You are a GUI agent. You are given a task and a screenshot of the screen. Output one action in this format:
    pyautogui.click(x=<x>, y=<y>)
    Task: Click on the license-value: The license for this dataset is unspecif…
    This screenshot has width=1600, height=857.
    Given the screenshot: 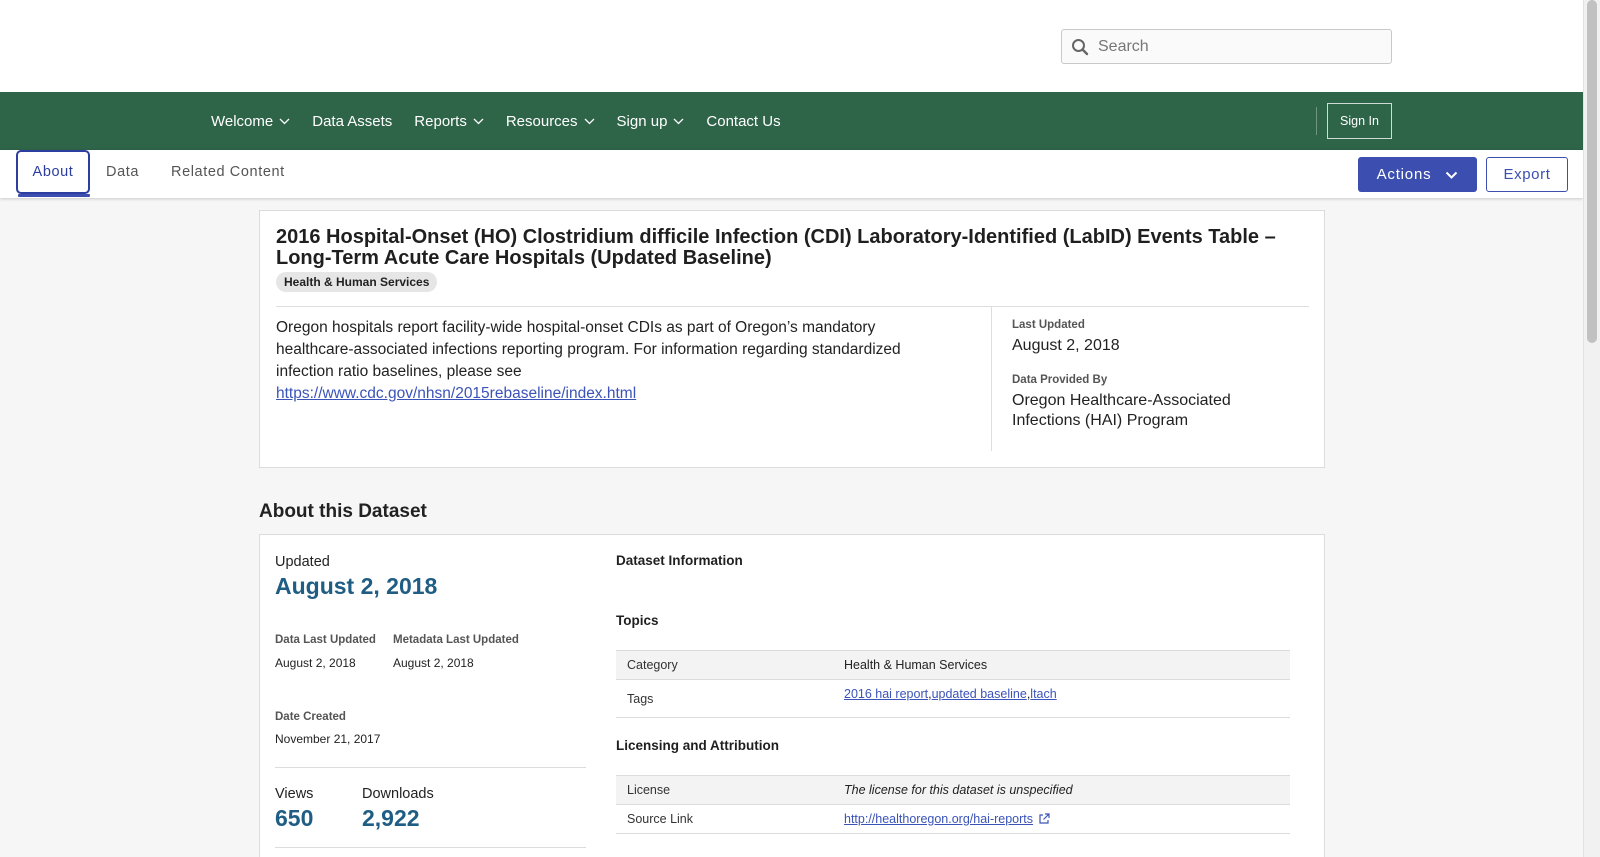 What is the action you would take?
    pyautogui.click(x=958, y=790)
    